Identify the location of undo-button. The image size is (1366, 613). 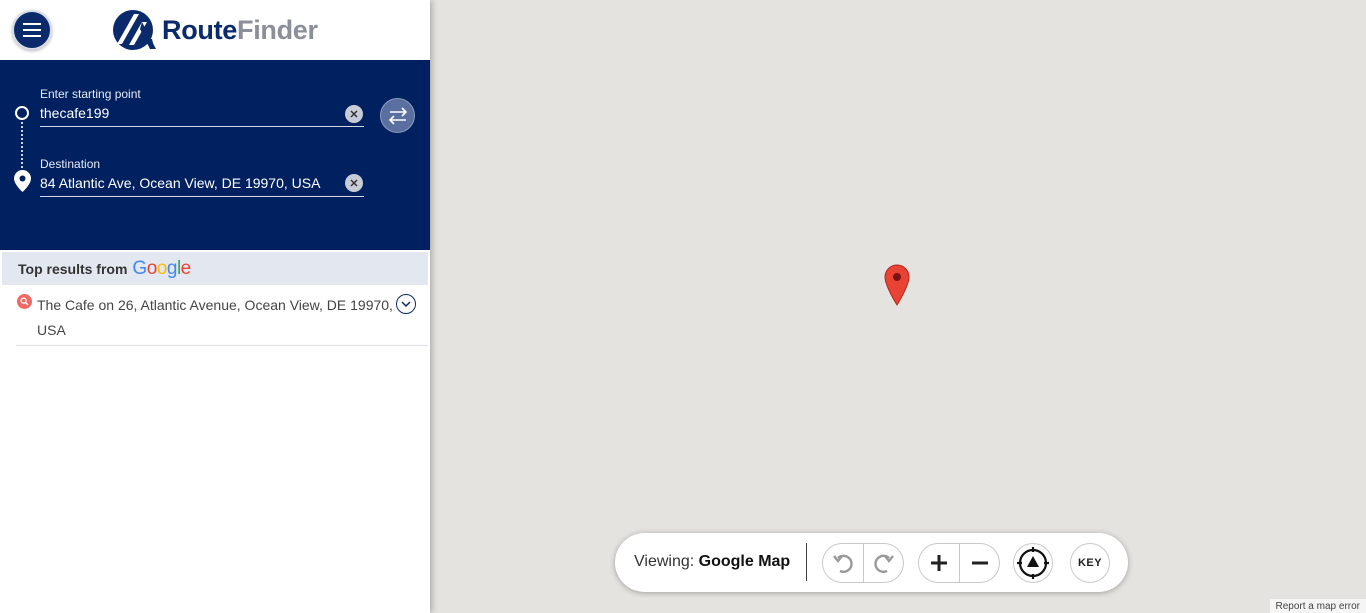
(843, 563).